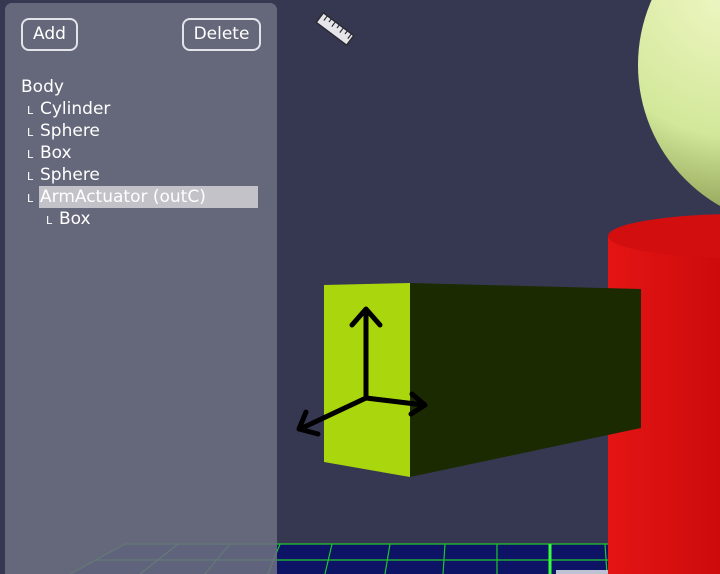 The height and width of the screenshot is (574, 720). What do you see at coordinates (148, 197) in the screenshot?
I see `tree-item-label: ArmActuator (outC)` at bounding box center [148, 197].